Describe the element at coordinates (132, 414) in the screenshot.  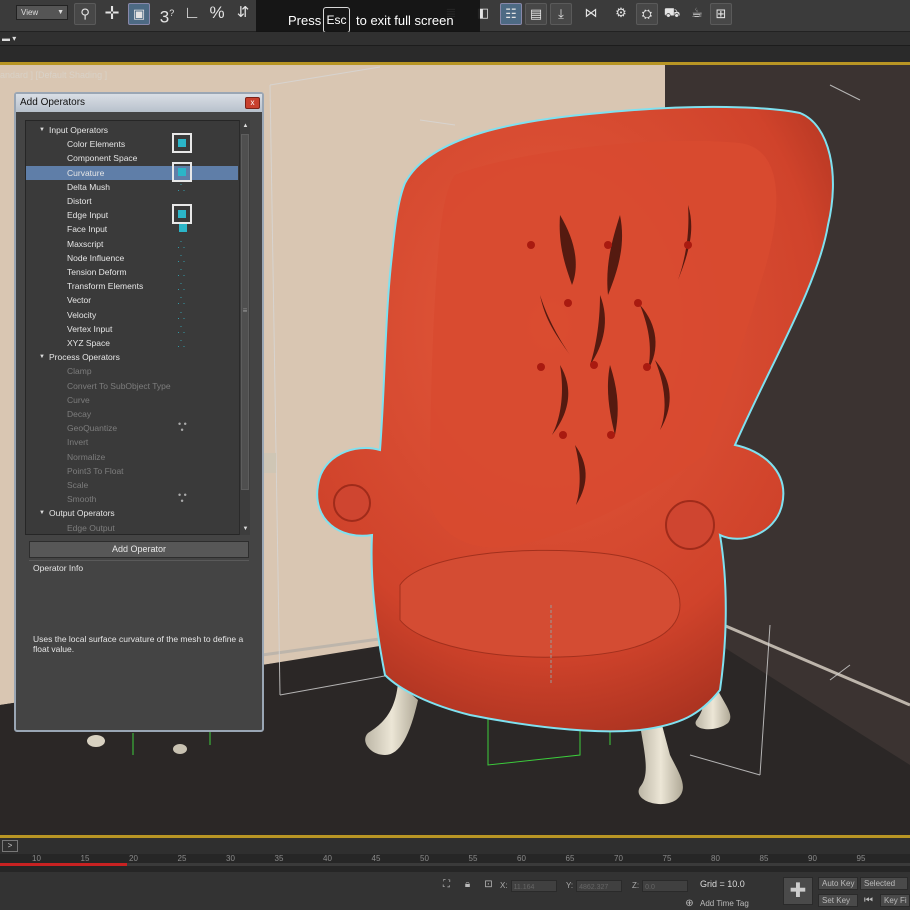
I see `operator-item: Decay` at that location.